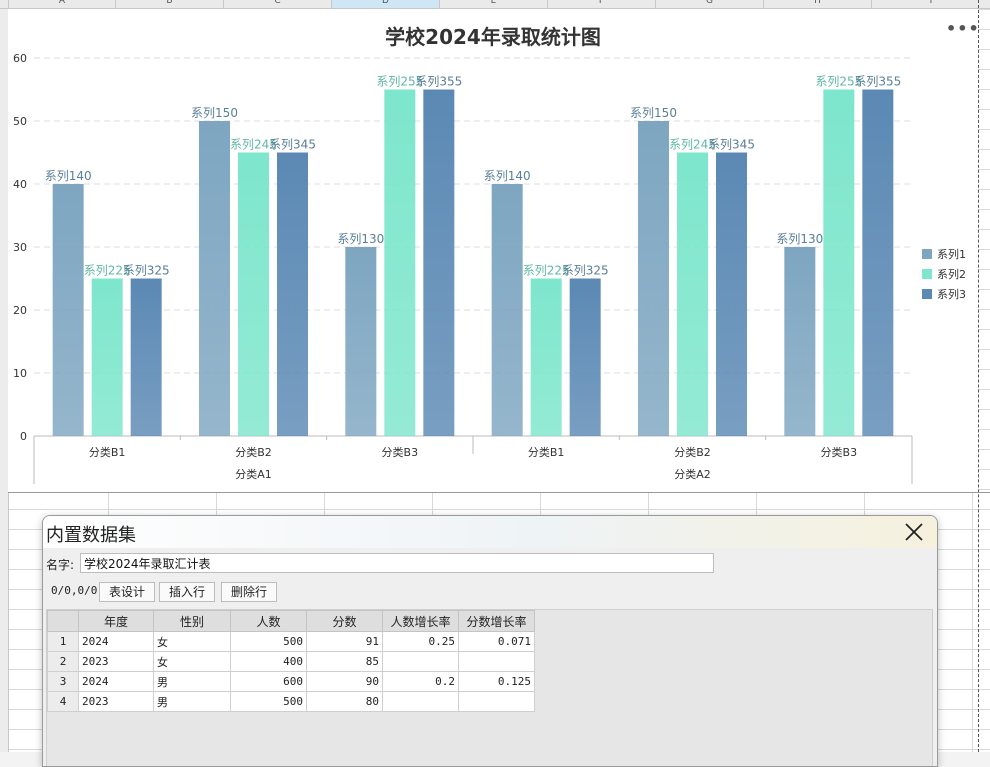 This screenshot has width=990, height=767. What do you see at coordinates (420, 621) in the screenshot?
I see `column-header: 人数增长率` at bounding box center [420, 621].